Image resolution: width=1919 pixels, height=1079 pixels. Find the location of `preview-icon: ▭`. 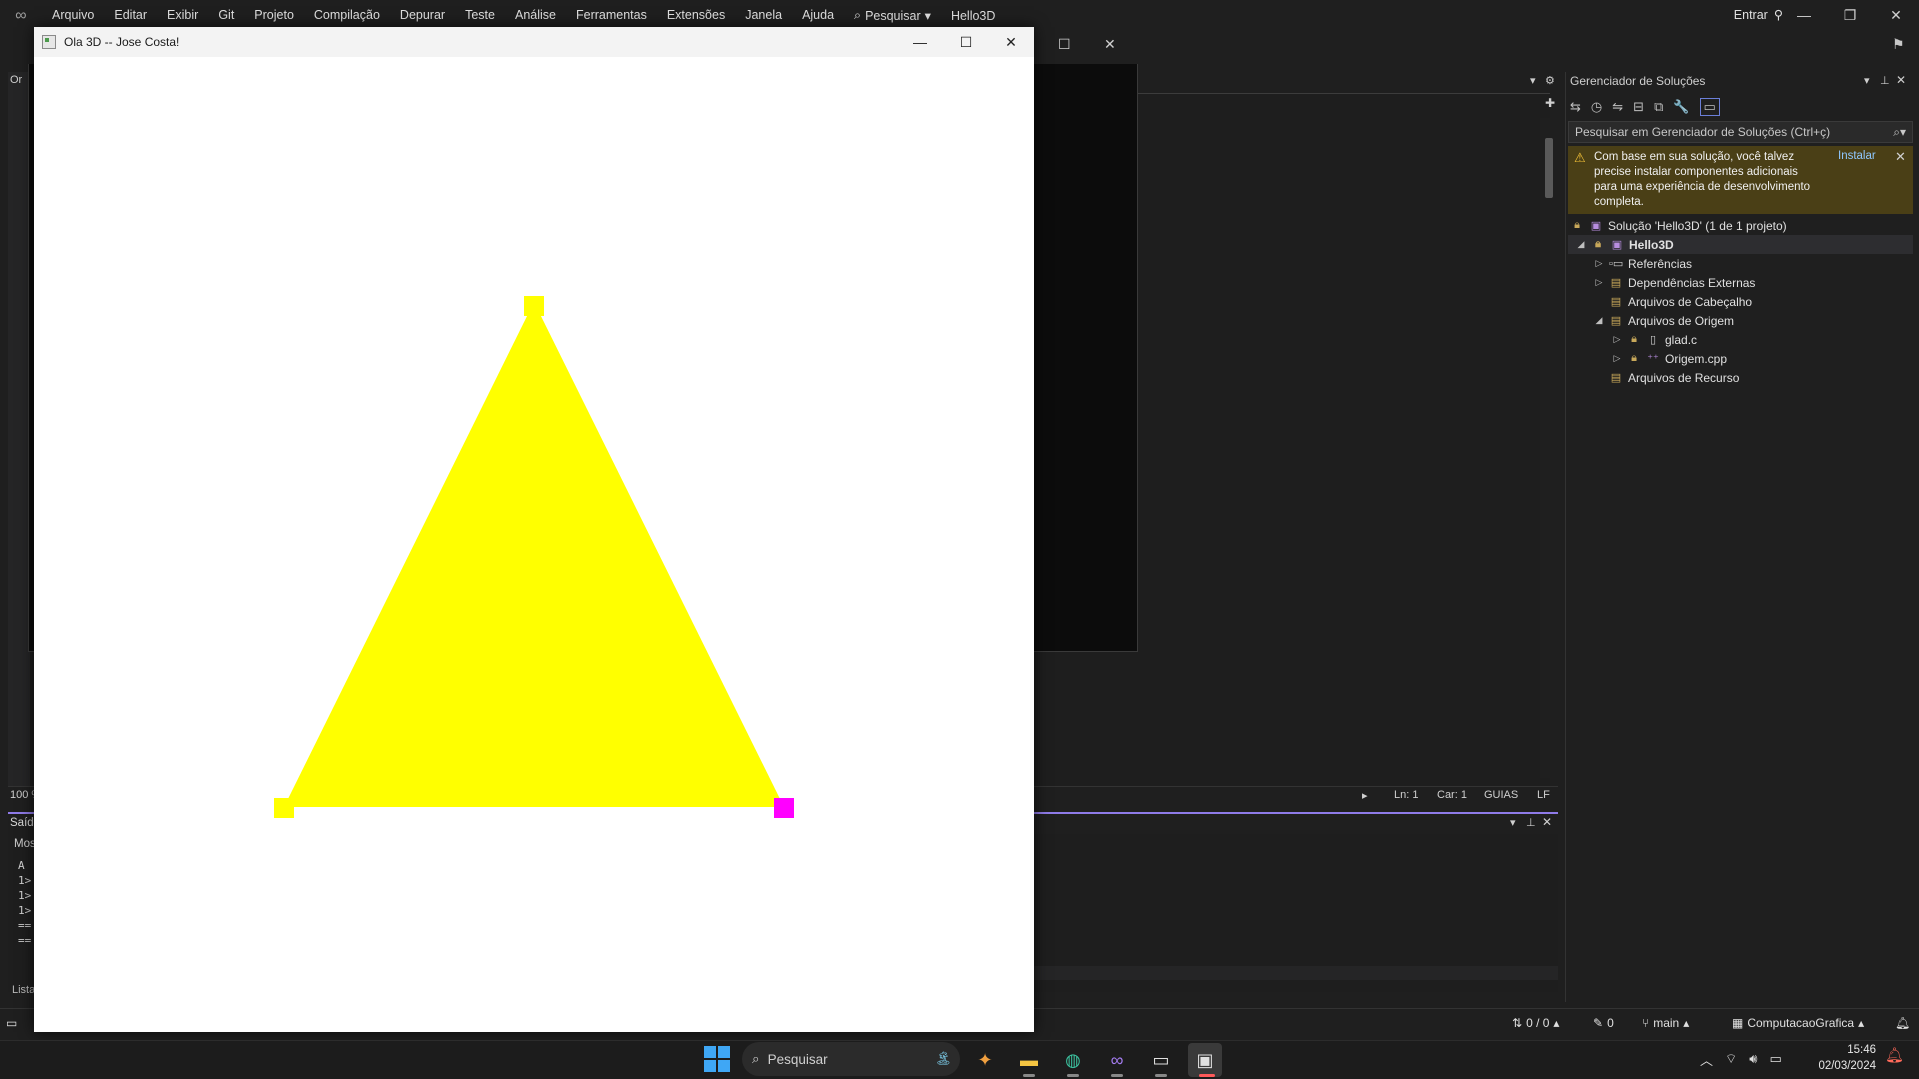

preview-icon: ▭ is located at coordinates (1709, 107).